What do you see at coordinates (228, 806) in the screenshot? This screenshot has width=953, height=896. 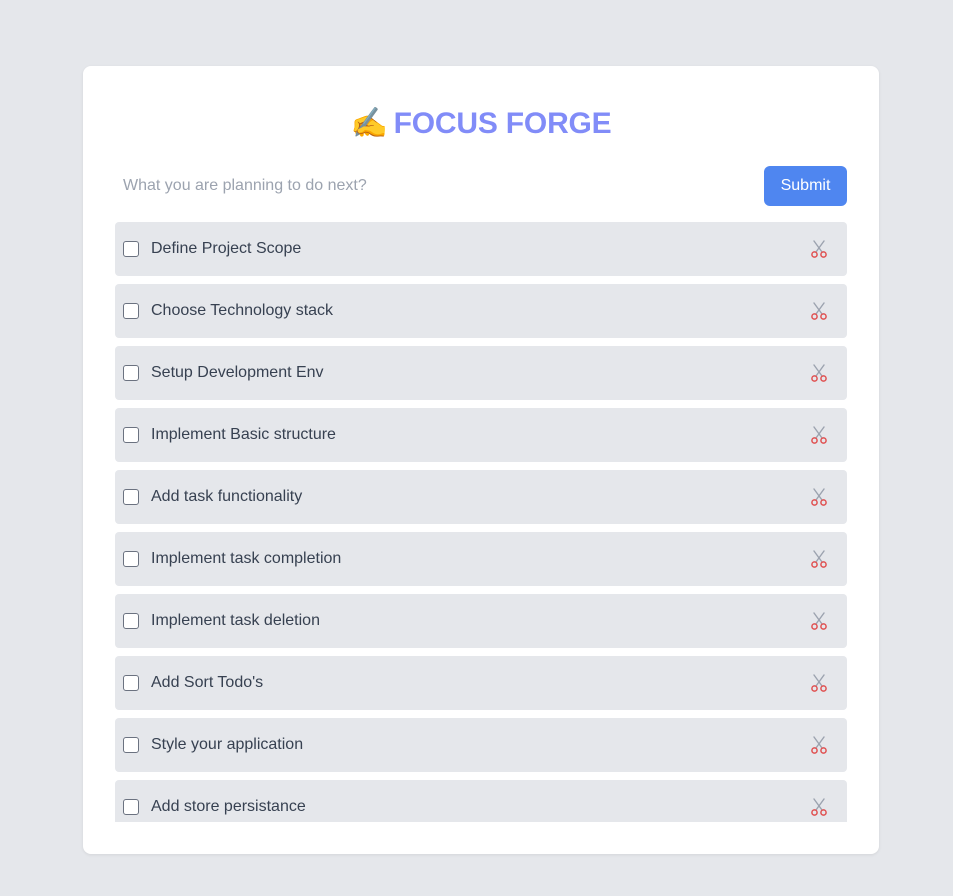 I see `todo-text: Add store persistance` at bounding box center [228, 806].